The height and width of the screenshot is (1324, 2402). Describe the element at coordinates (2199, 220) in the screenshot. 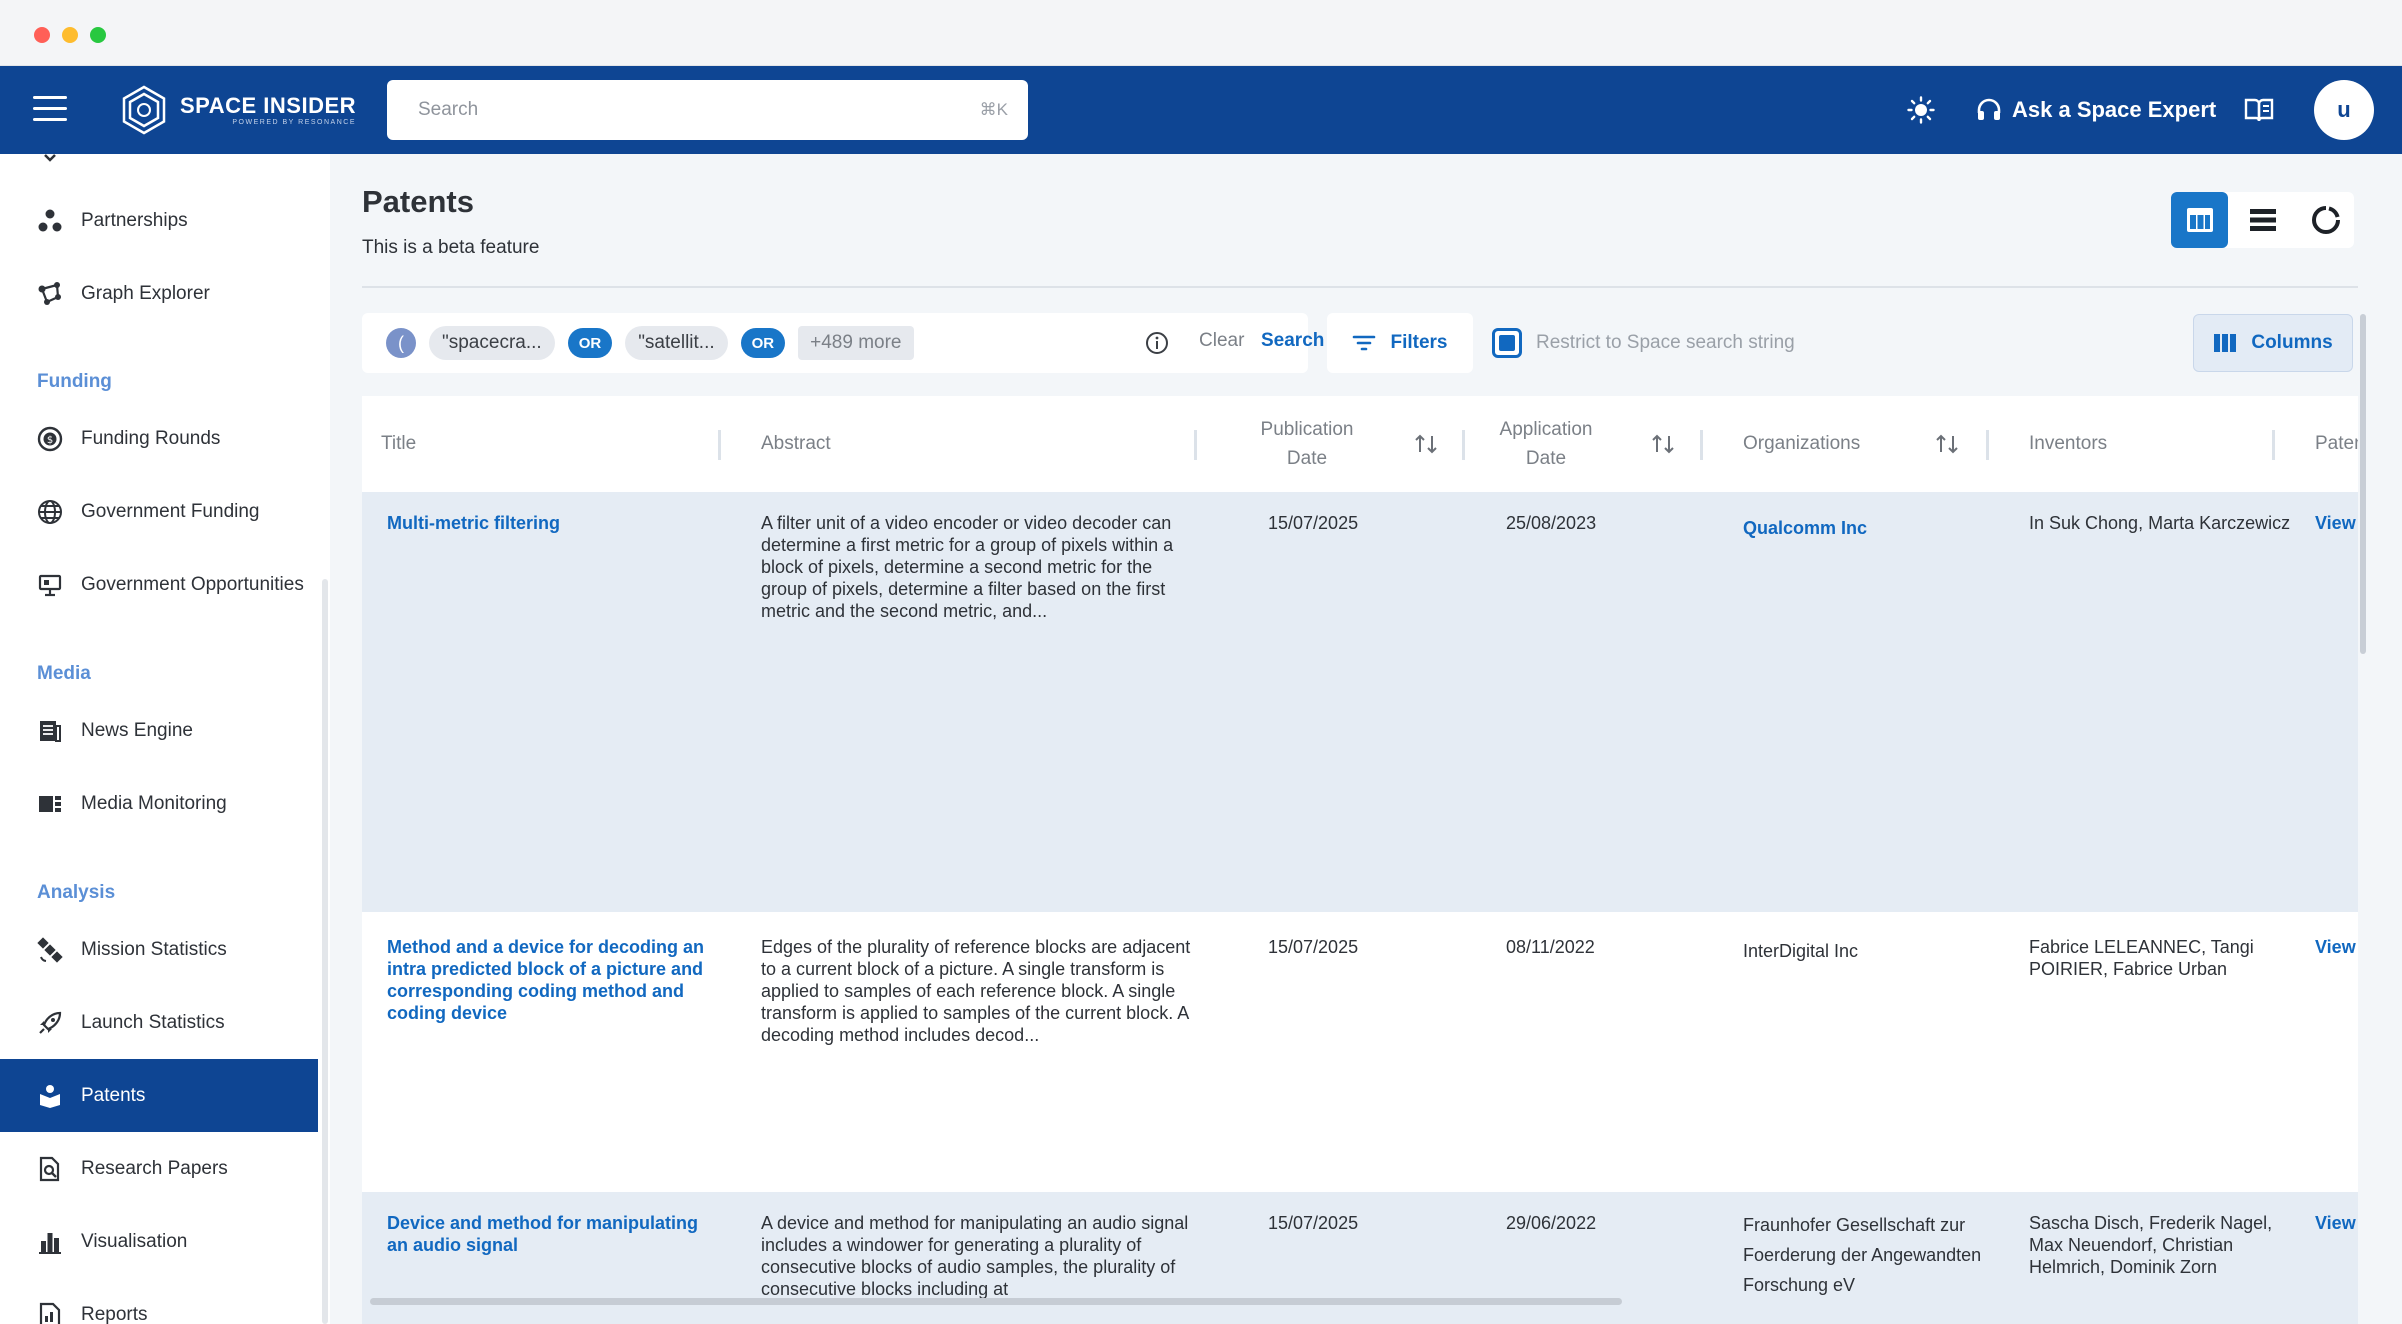

I see `table-view-button` at that location.